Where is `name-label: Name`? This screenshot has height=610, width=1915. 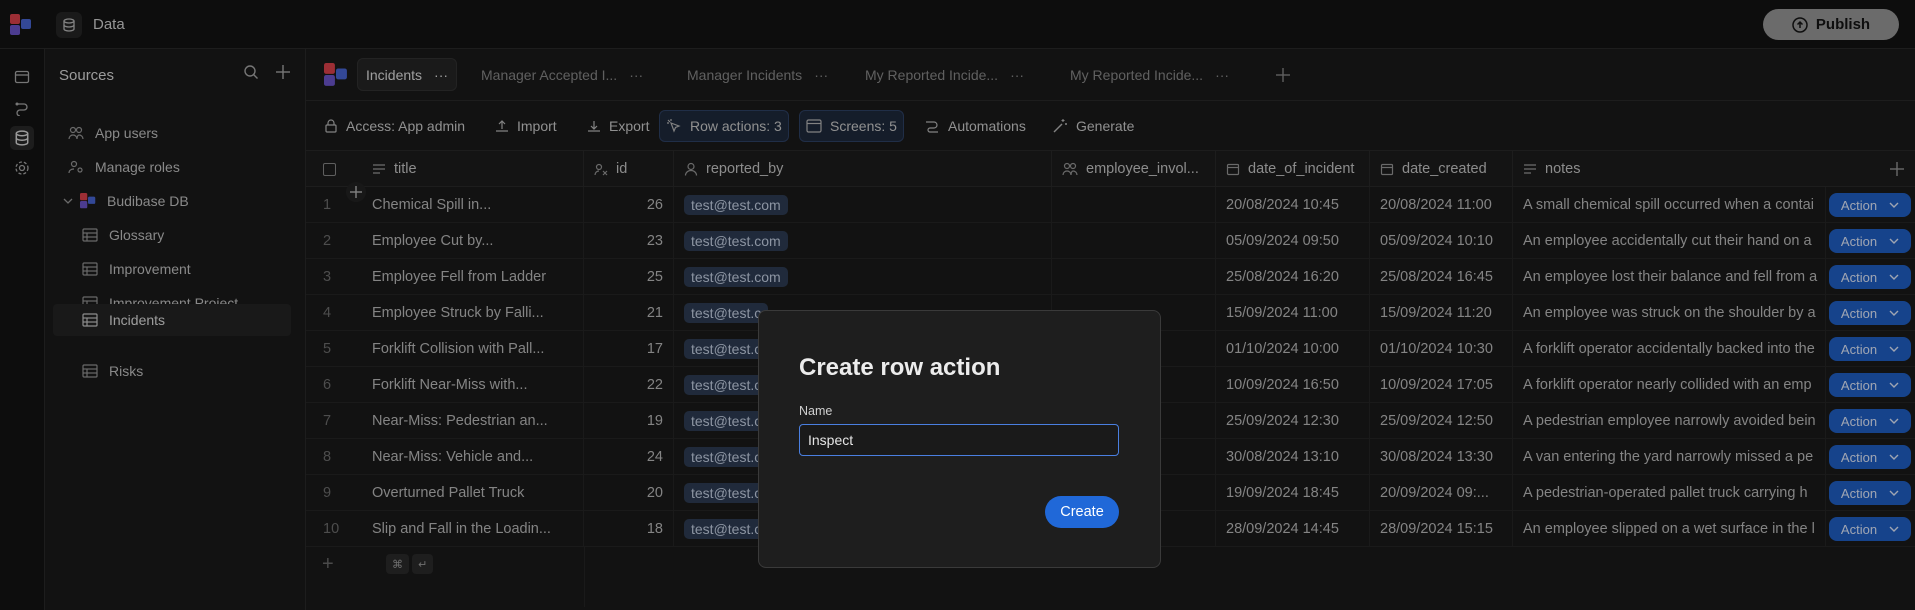
name-label: Name is located at coordinates (816, 411).